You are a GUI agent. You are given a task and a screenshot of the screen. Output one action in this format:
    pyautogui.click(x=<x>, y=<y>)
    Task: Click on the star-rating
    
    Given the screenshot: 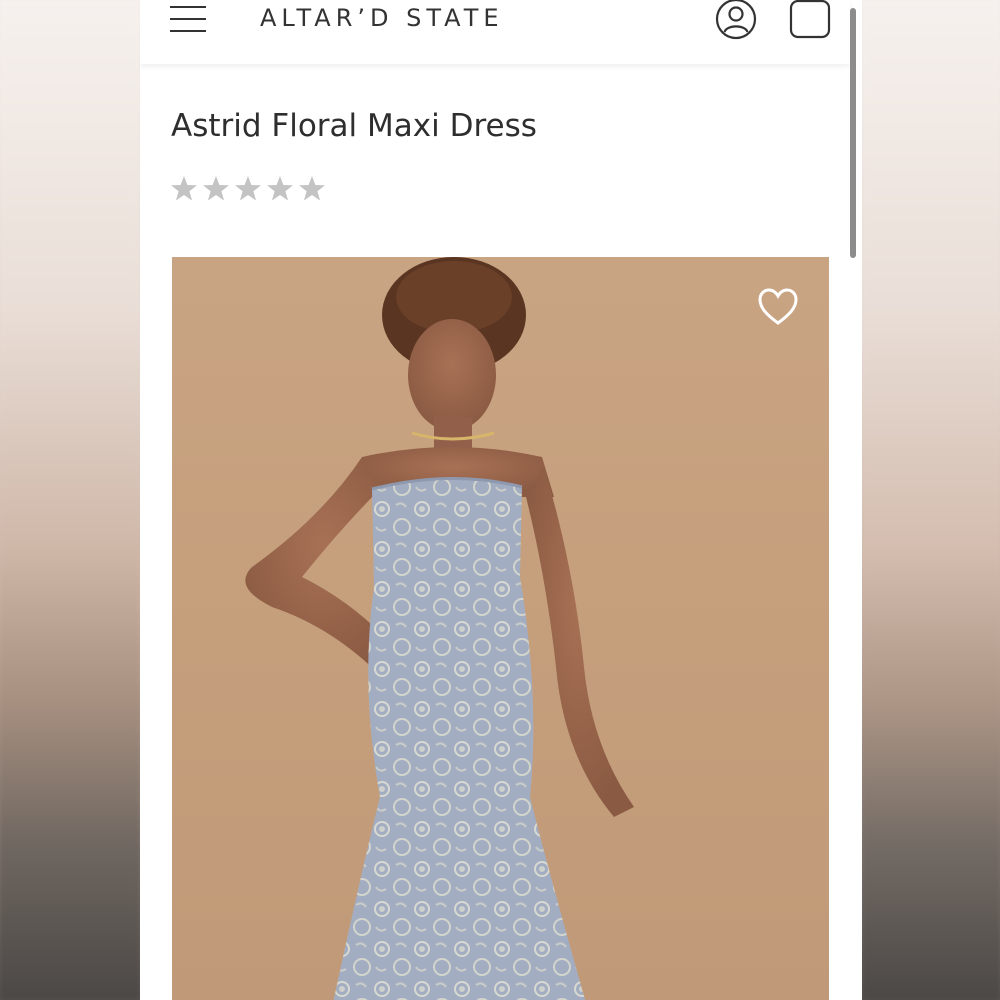 What is the action you would take?
    pyautogui.click(x=248, y=189)
    